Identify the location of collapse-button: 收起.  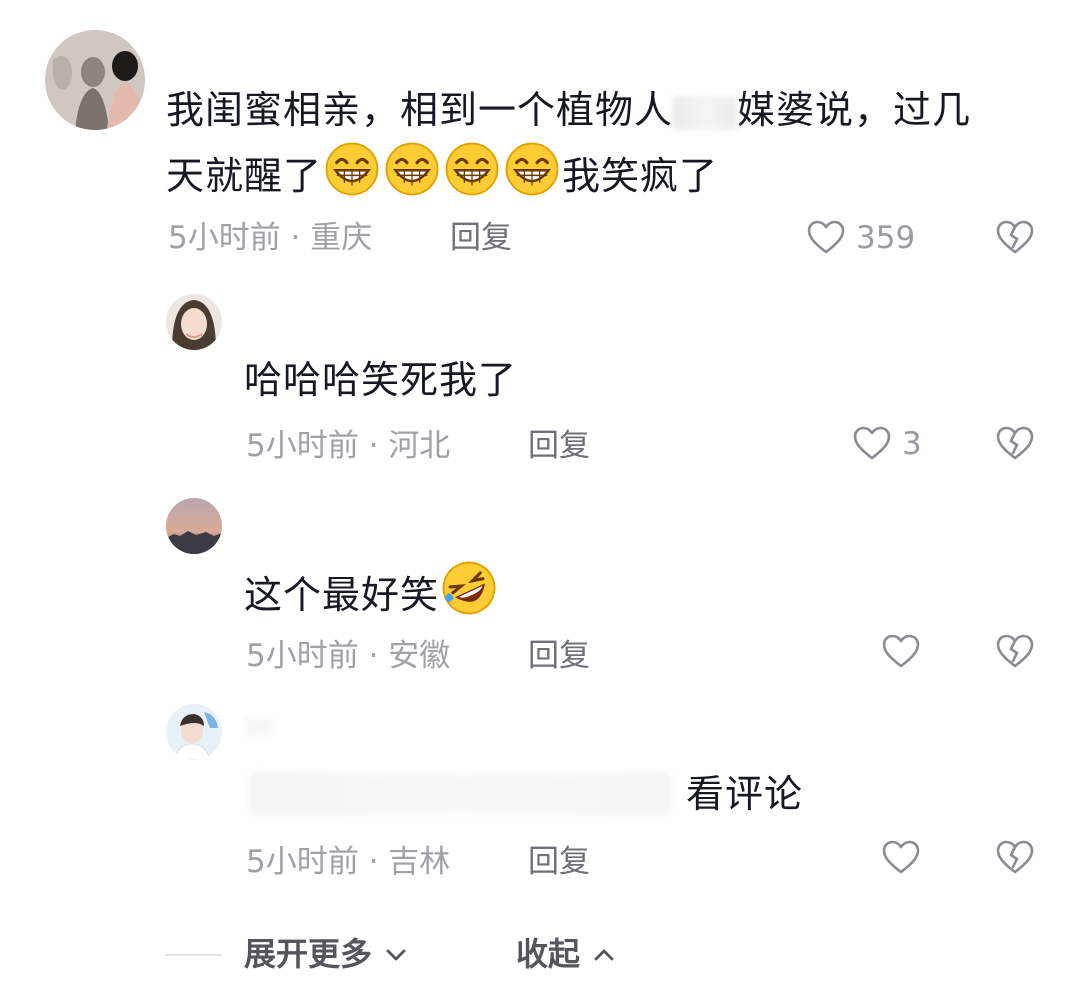
(566, 954).